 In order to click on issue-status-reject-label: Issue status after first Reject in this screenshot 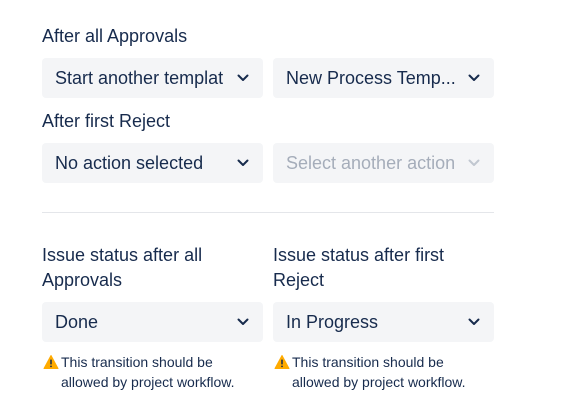, I will do `click(359, 267)`.